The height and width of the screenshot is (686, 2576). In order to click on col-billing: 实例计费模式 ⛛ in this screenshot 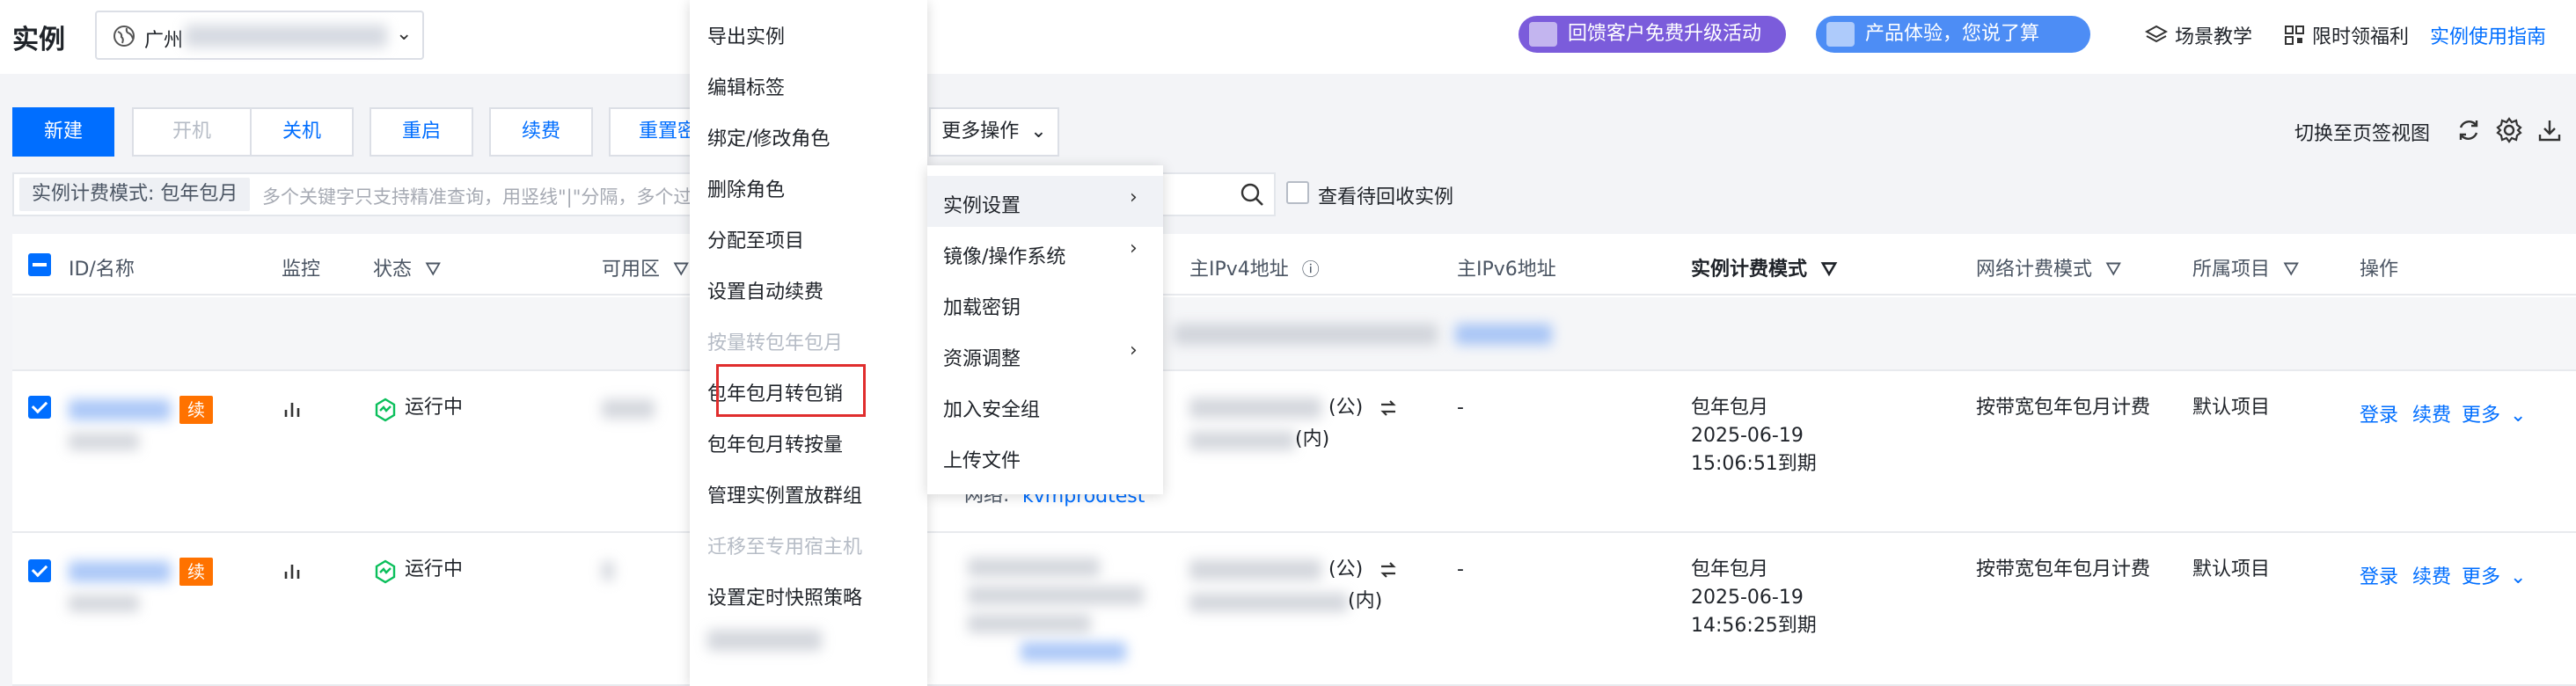, I will do `click(1764, 267)`.